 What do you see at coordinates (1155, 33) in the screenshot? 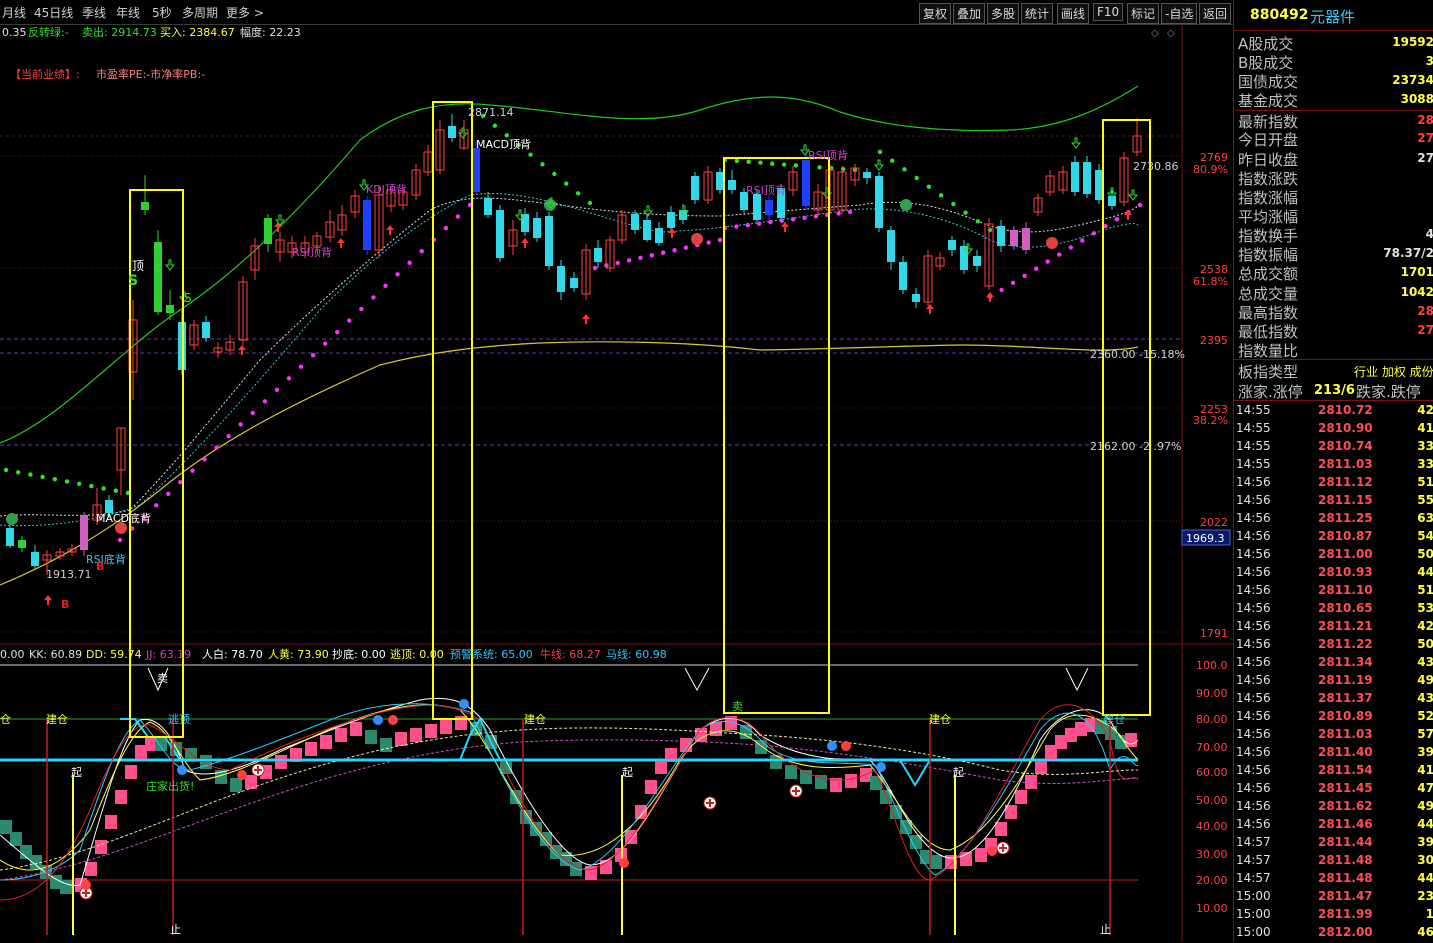
I see `diamond-icon: ◇` at bounding box center [1155, 33].